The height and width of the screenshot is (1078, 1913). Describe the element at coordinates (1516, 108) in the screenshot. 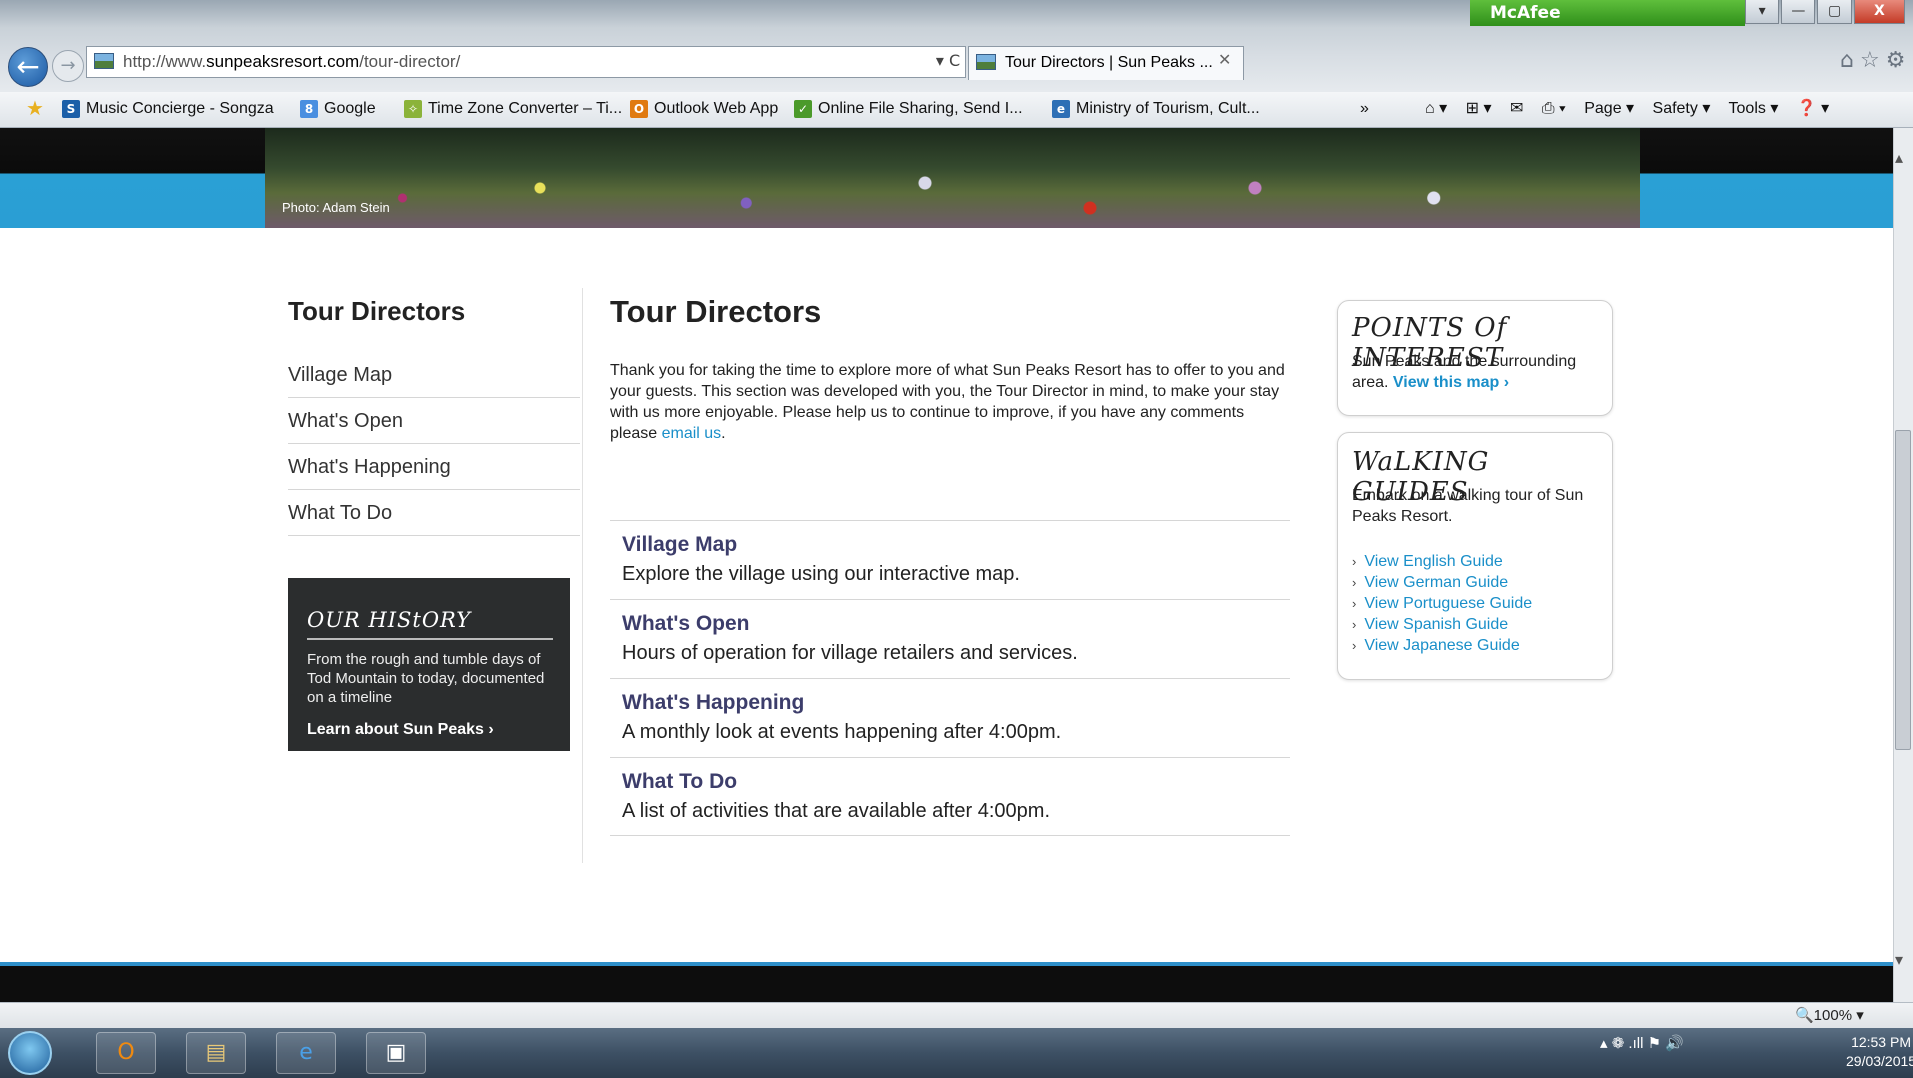

I see `mail-icon: ✉` at that location.